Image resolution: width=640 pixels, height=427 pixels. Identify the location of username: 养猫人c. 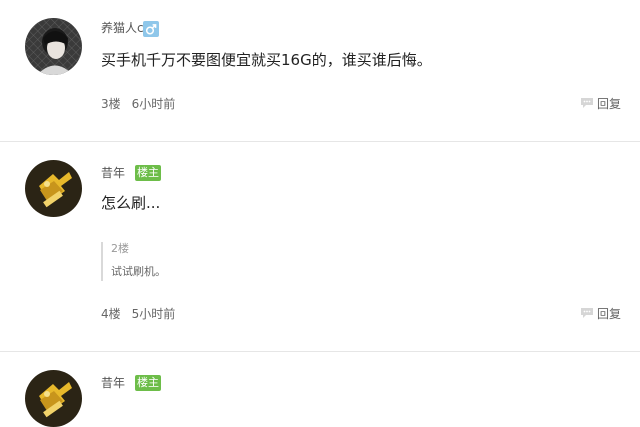
(122, 28).